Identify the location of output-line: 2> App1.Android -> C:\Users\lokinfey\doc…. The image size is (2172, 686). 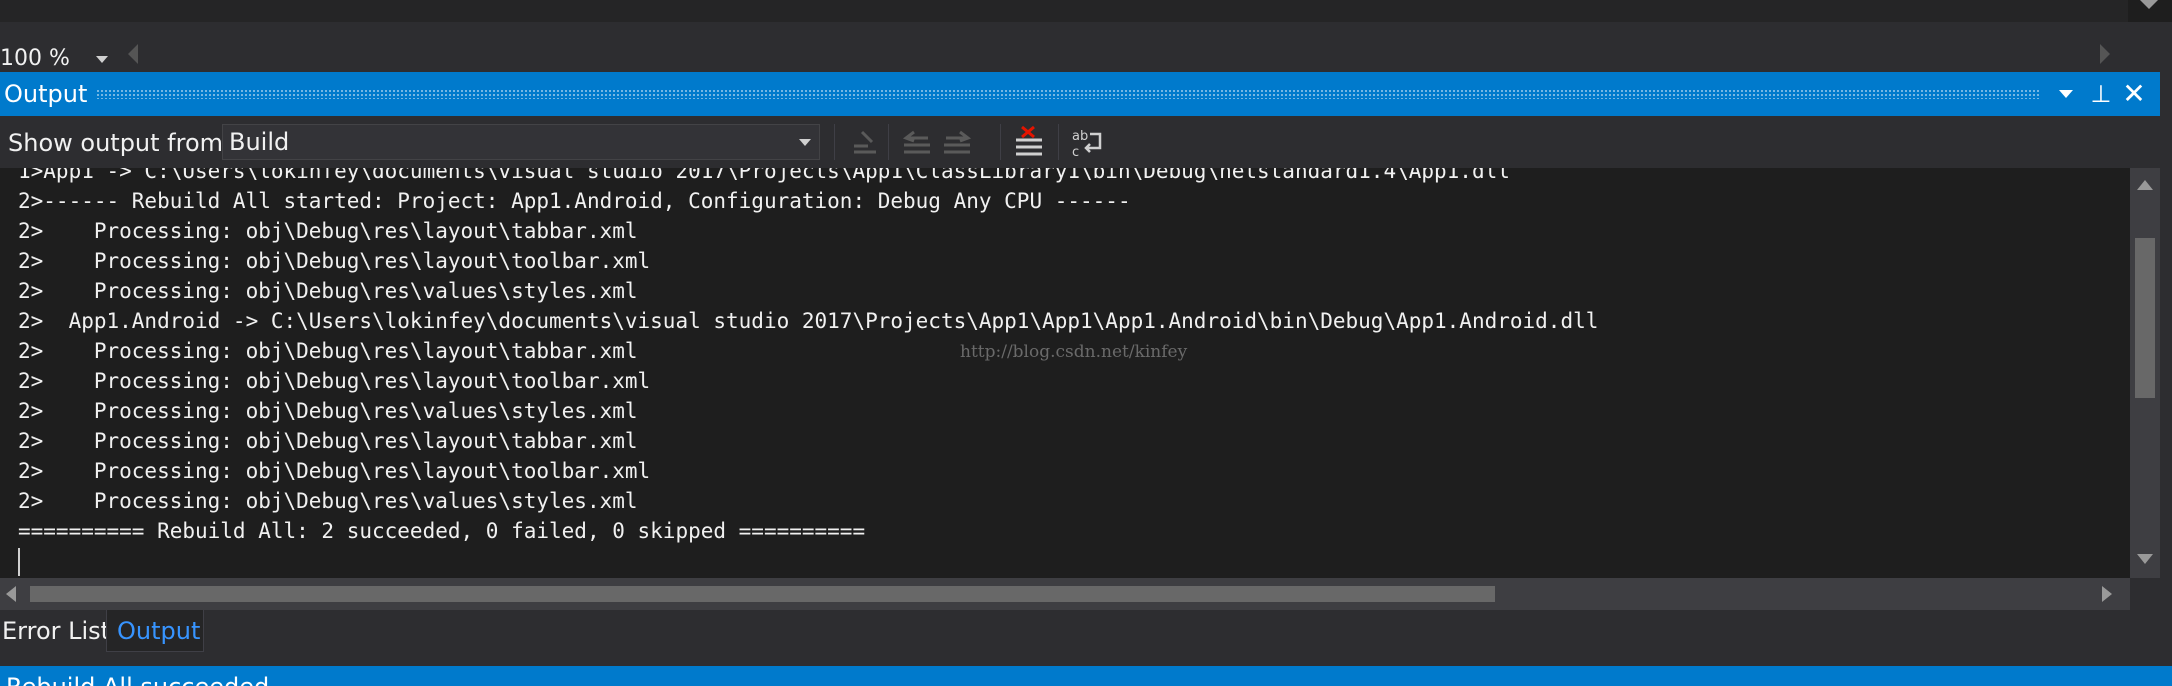
(808, 321).